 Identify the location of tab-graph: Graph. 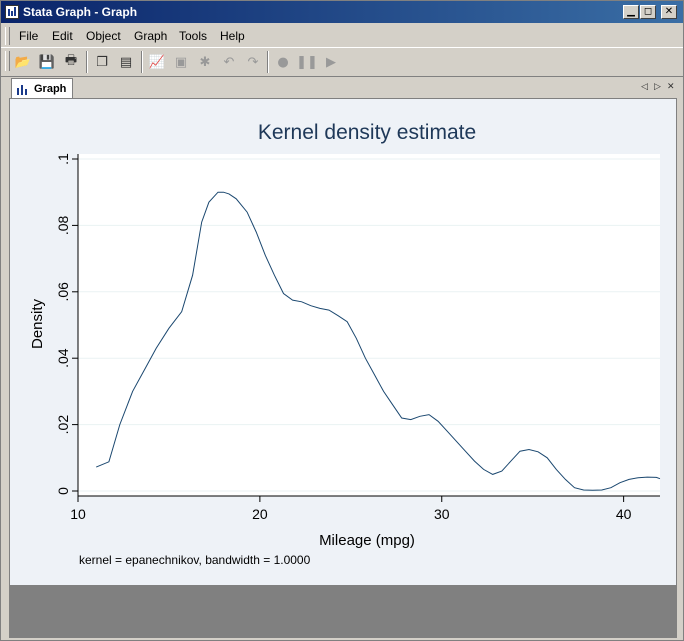
(42, 88).